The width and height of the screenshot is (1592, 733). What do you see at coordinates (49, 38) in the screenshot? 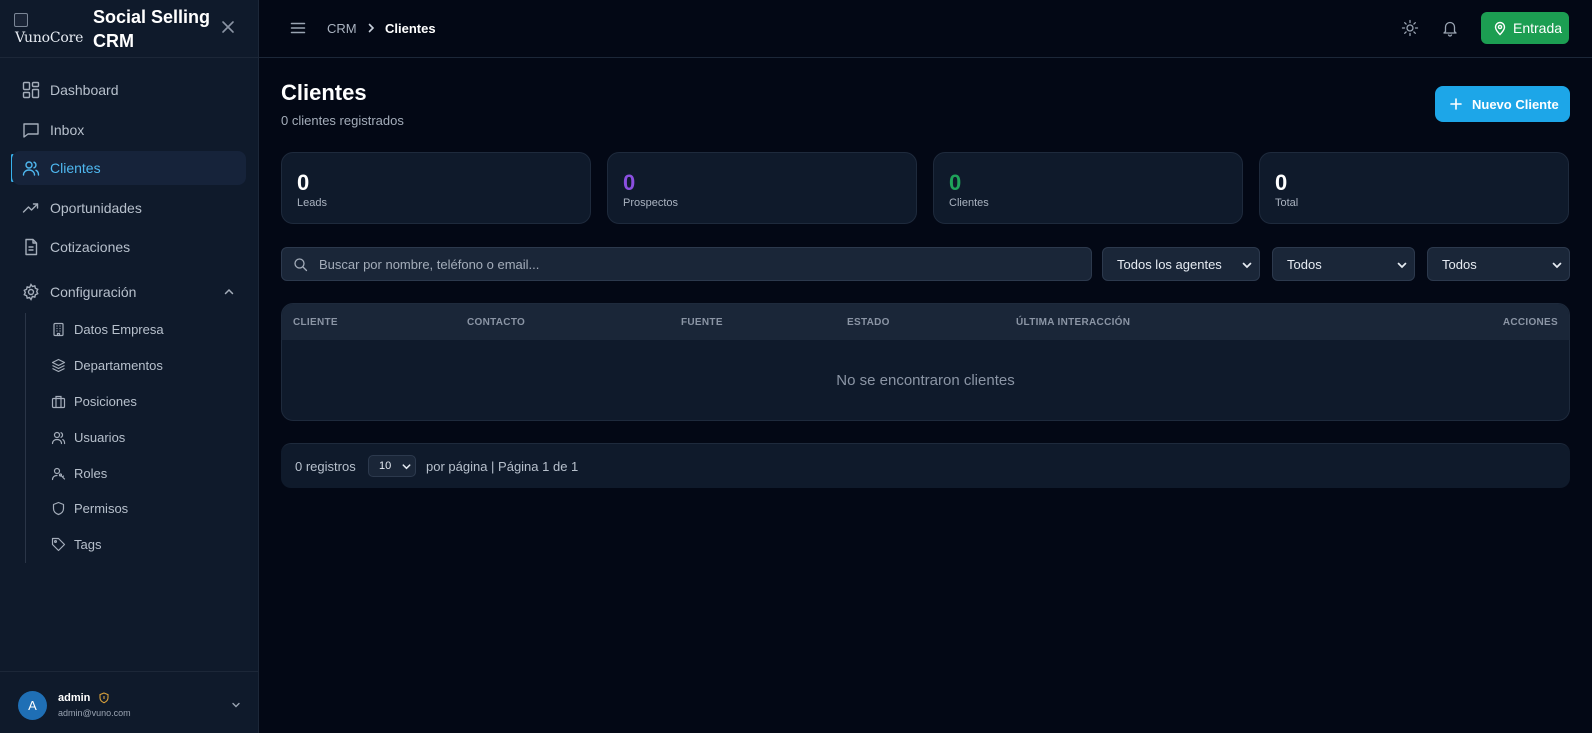
I see `logo-alt-text: VunoCore` at bounding box center [49, 38].